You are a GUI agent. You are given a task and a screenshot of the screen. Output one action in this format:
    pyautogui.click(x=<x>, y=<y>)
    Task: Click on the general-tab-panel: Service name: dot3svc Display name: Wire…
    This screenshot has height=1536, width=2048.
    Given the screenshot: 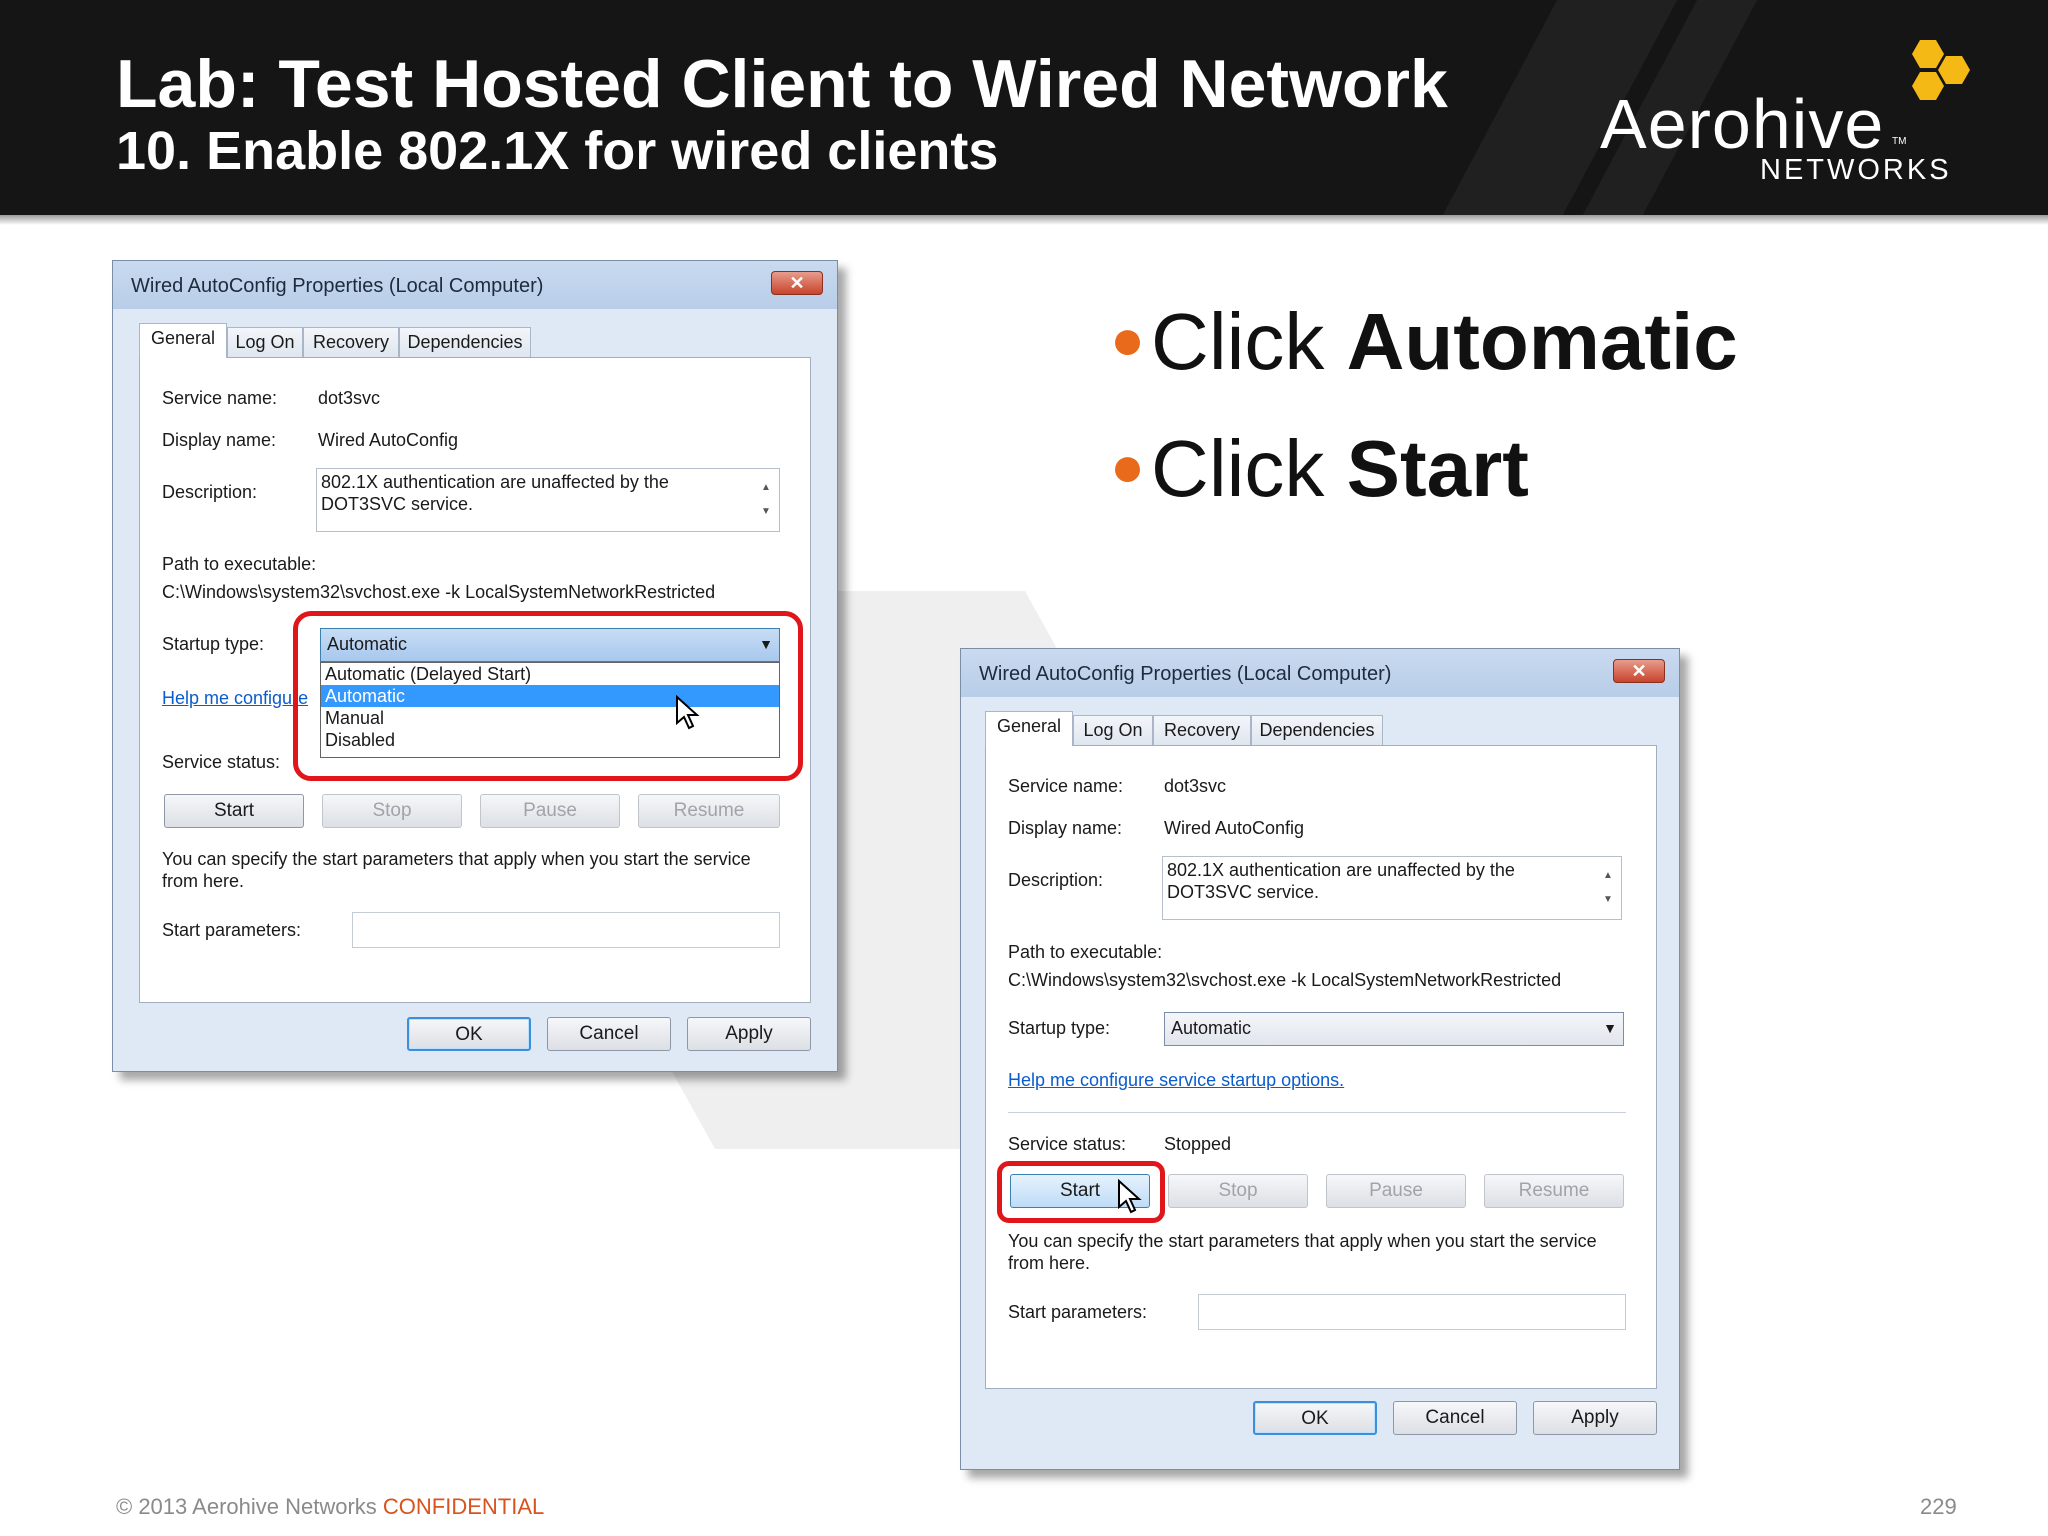 What is the action you would take?
    pyautogui.click(x=1321, y=1067)
    